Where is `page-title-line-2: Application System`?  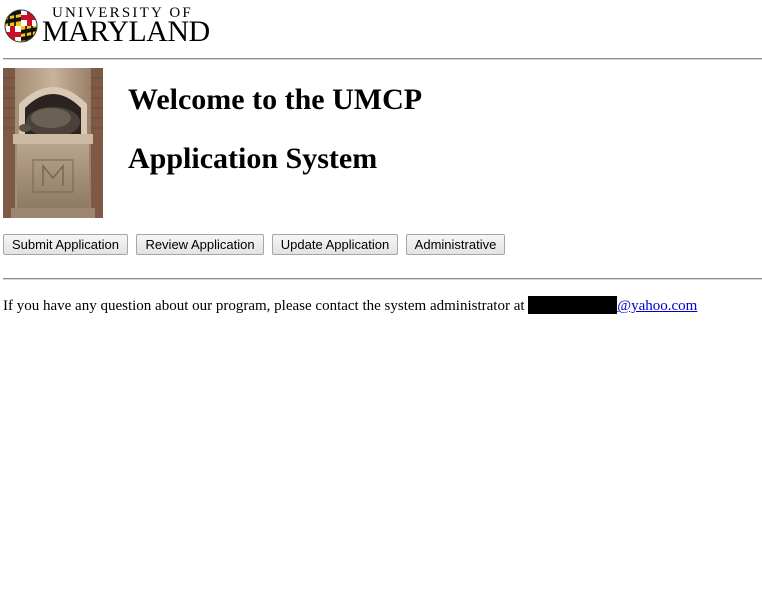
page-title-line-2: Application System is located at coordinates (253, 158).